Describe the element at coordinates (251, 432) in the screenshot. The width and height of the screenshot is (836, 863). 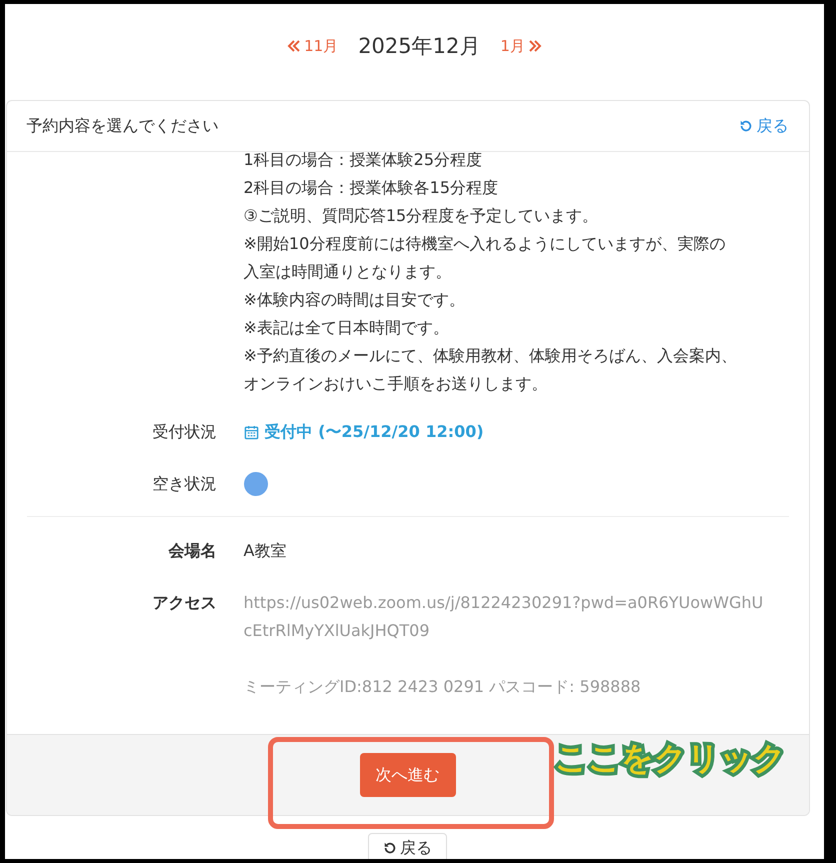
I see `calendar-icon` at that location.